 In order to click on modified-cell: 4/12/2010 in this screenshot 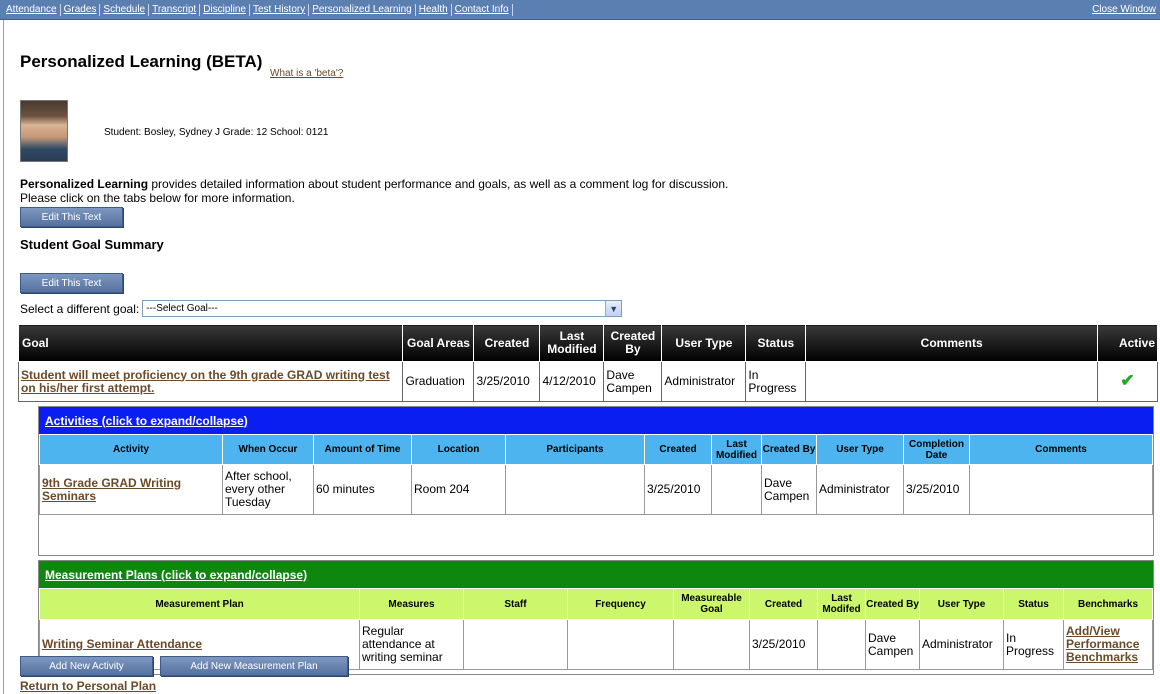, I will do `click(572, 381)`.